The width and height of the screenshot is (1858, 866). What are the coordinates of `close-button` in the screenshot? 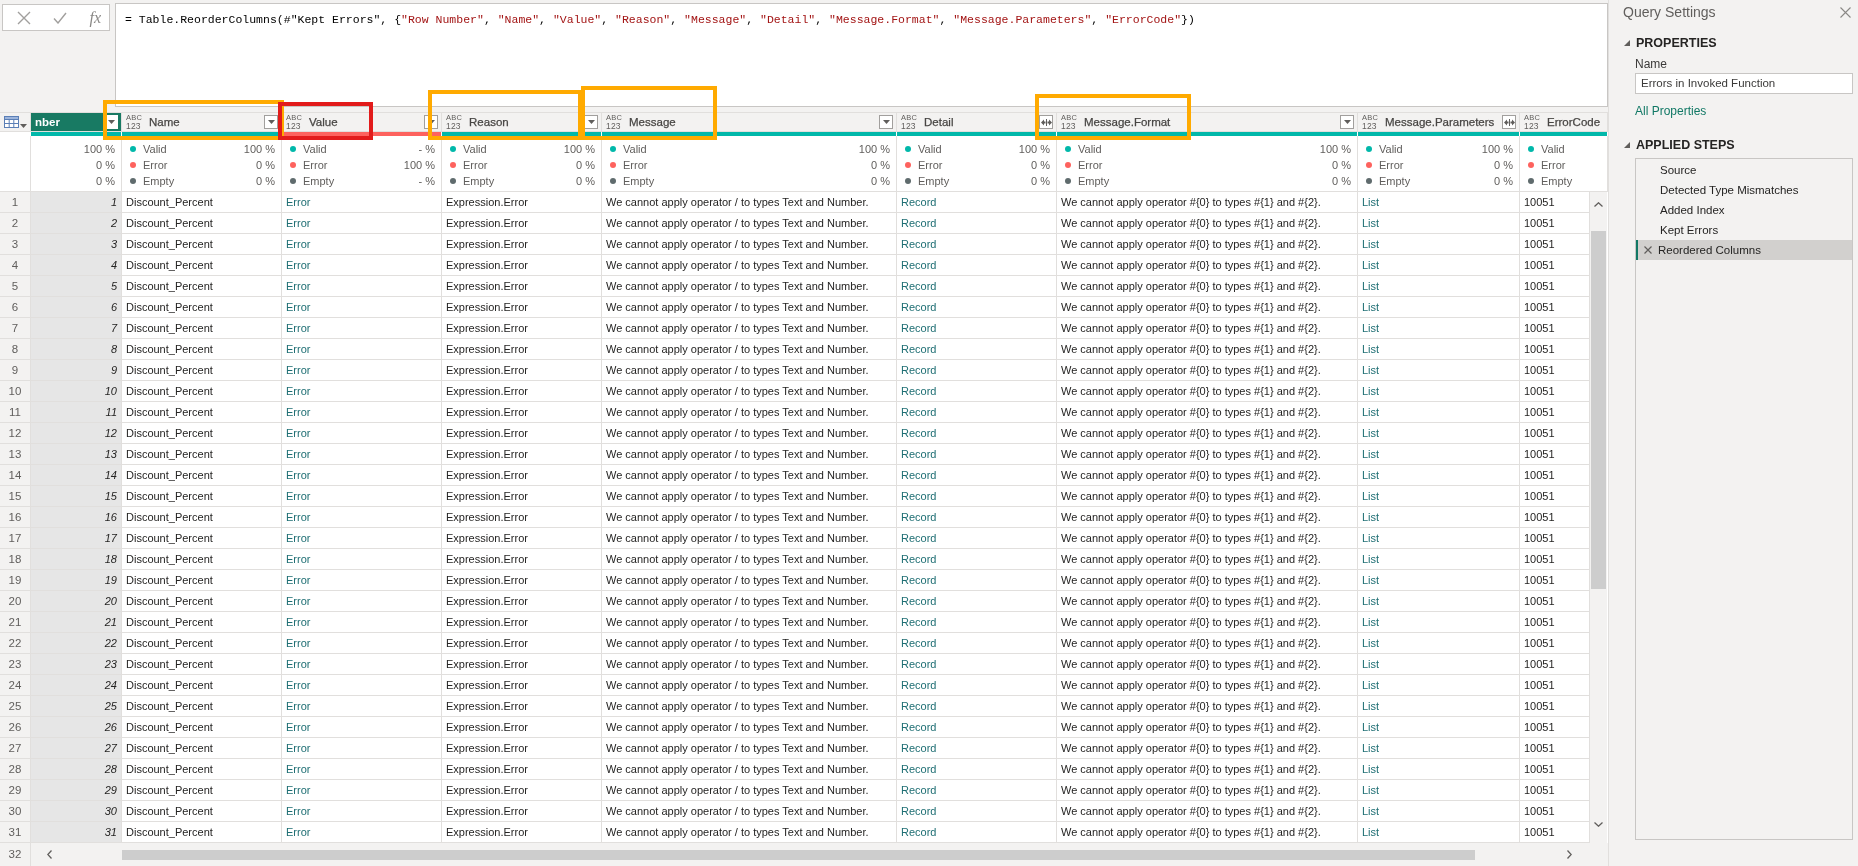 It's located at (1845, 12).